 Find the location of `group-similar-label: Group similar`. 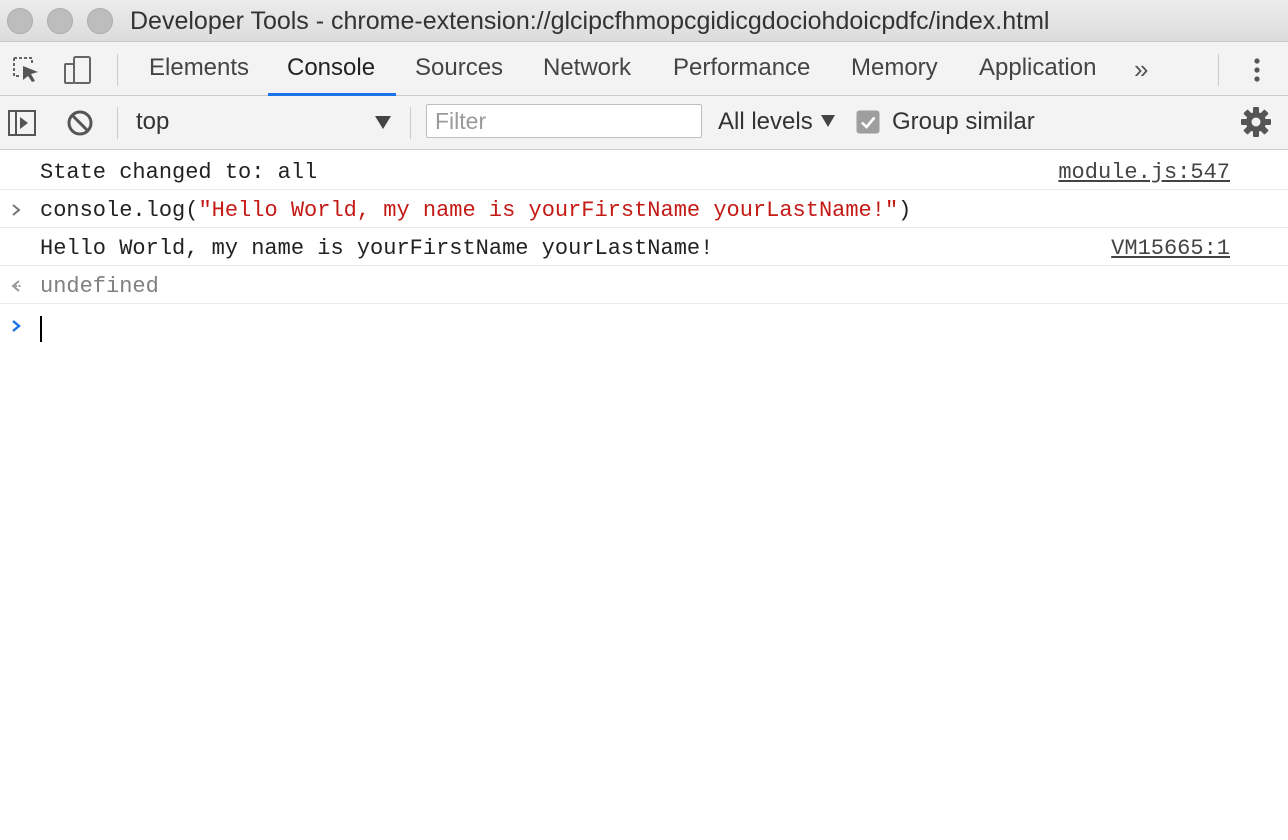

group-similar-label: Group similar is located at coordinates (963, 121).